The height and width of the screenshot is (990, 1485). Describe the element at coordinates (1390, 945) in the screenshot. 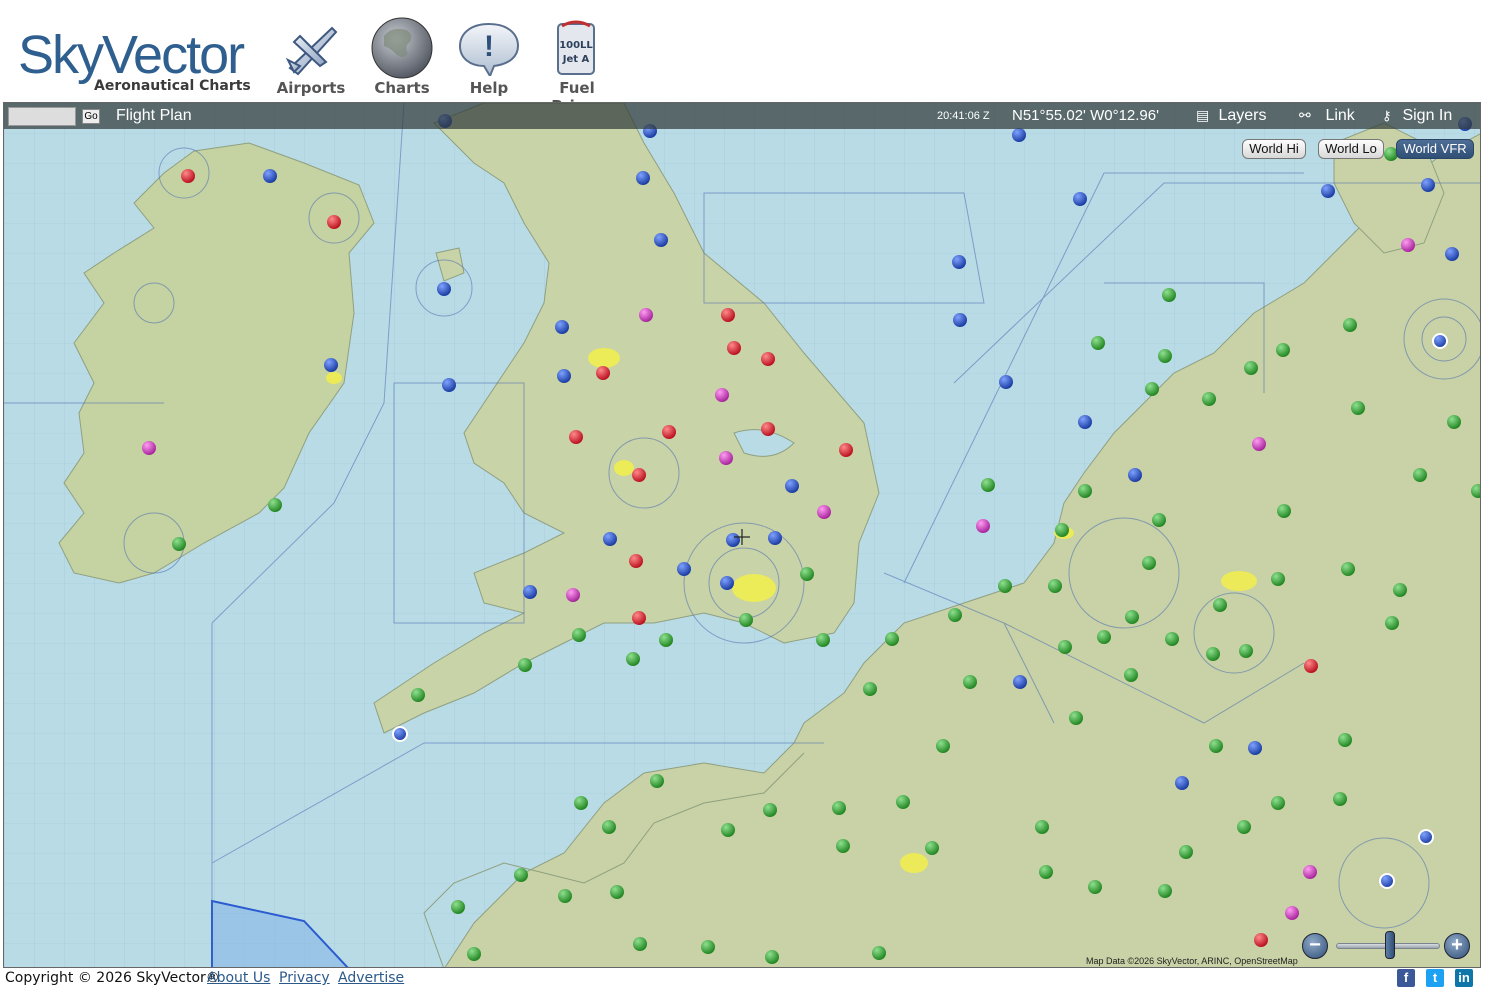

I see `zoom-slider-thumb` at that location.